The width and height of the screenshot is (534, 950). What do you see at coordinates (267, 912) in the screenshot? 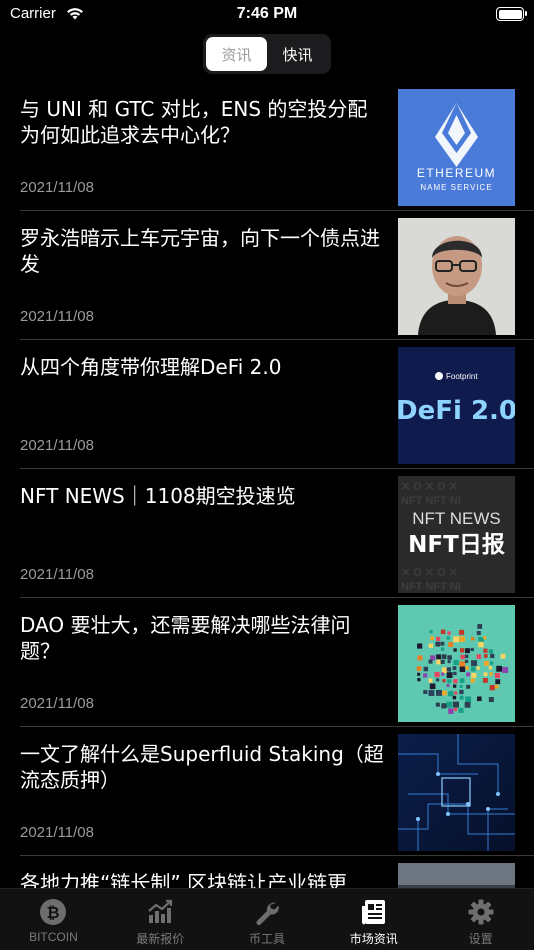
I see `wrench-icon` at bounding box center [267, 912].